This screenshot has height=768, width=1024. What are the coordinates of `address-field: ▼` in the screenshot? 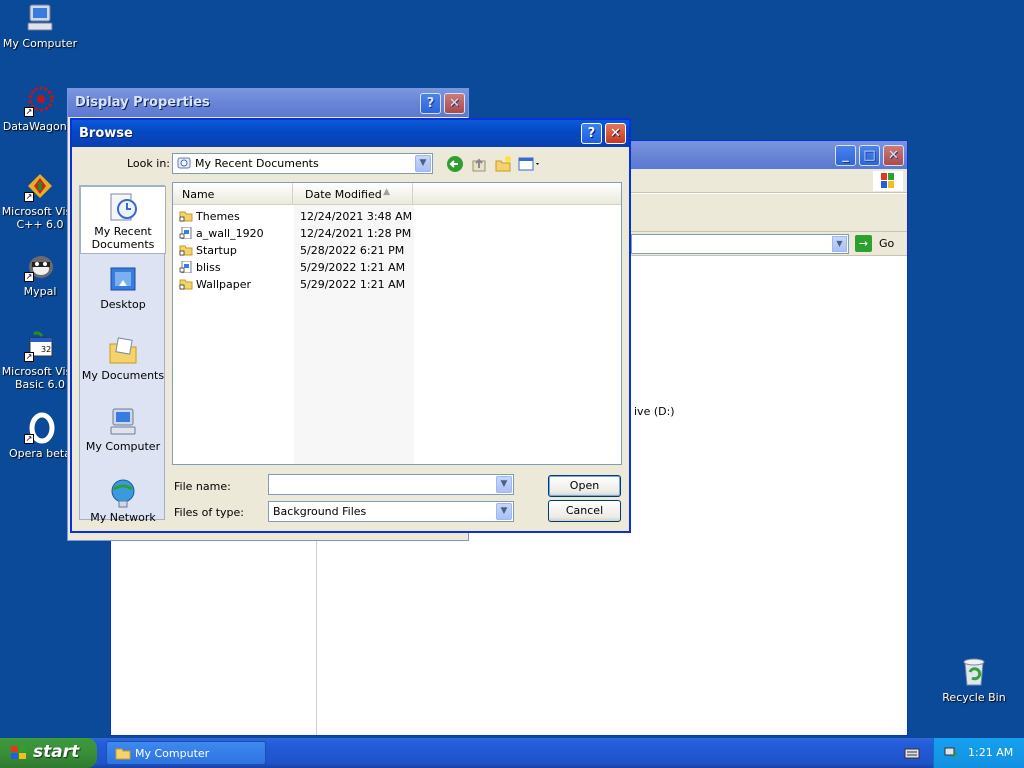 It's located at (740, 244).